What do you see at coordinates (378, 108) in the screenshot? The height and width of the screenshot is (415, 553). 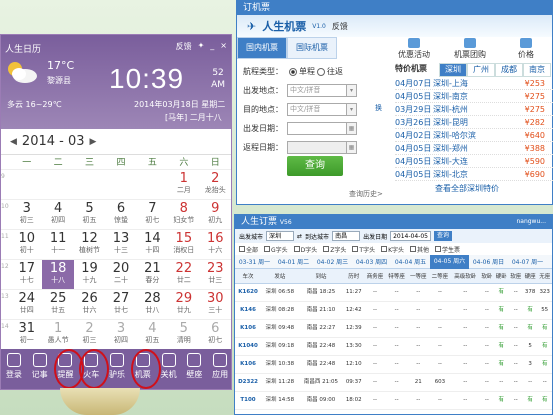 I see `swap-cities-button: 换` at bounding box center [378, 108].